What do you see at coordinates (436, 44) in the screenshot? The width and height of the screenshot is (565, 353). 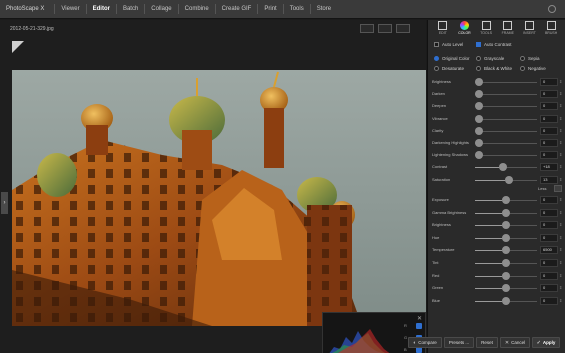 I see `auto-level-box` at bounding box center [436, 44].